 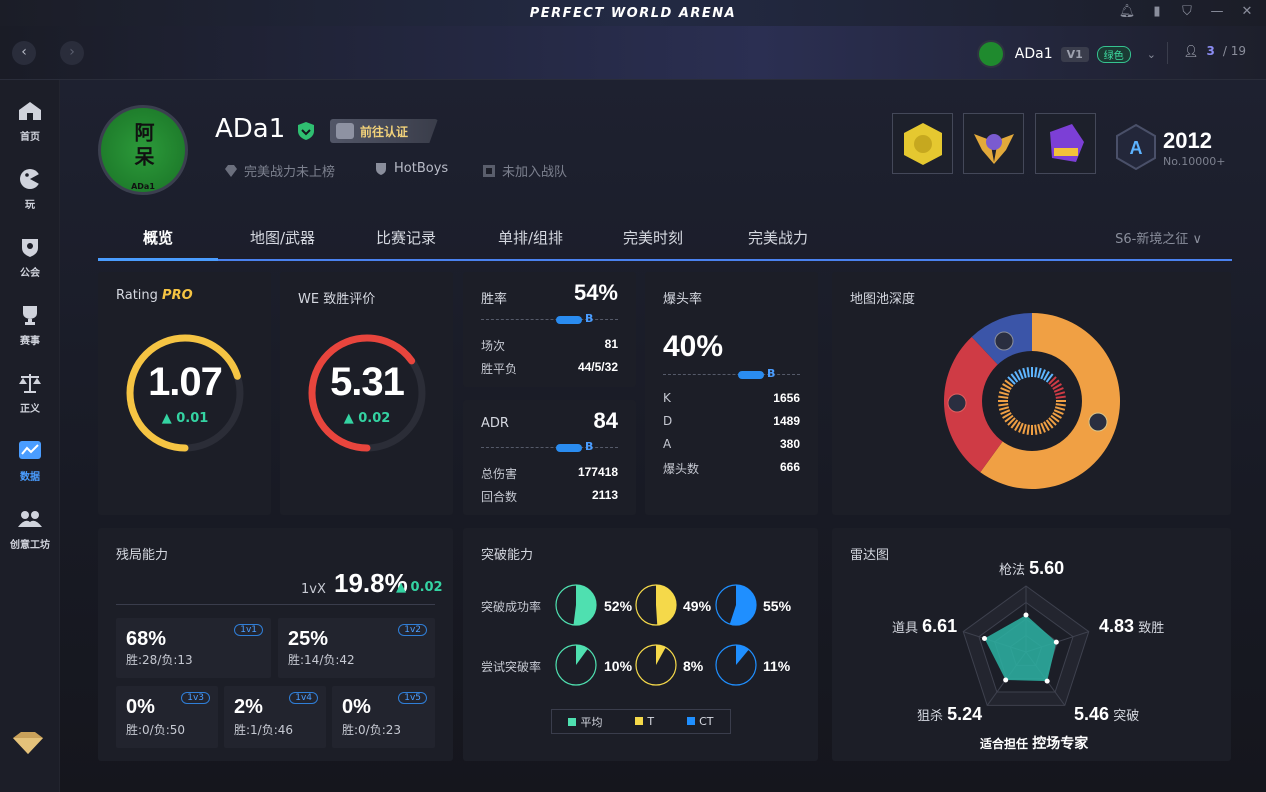 I want to click on clan-flag-icon, so click(x=489, y=170).